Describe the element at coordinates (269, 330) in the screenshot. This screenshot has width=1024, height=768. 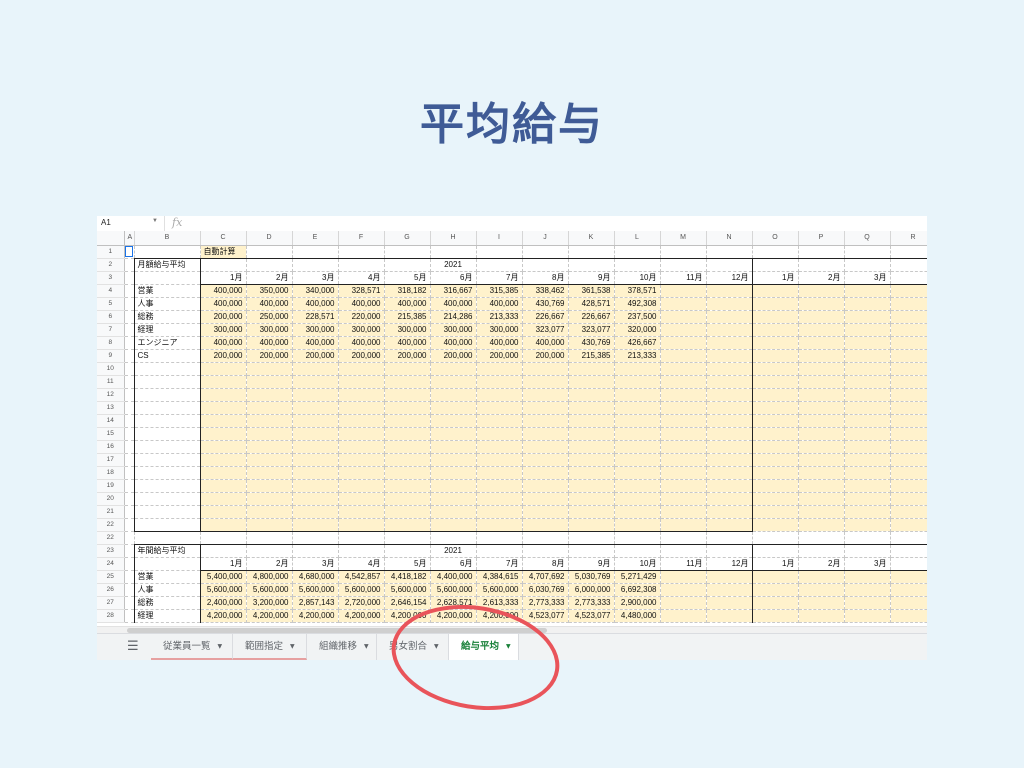
I see `value-cell: 300,000` at that location.